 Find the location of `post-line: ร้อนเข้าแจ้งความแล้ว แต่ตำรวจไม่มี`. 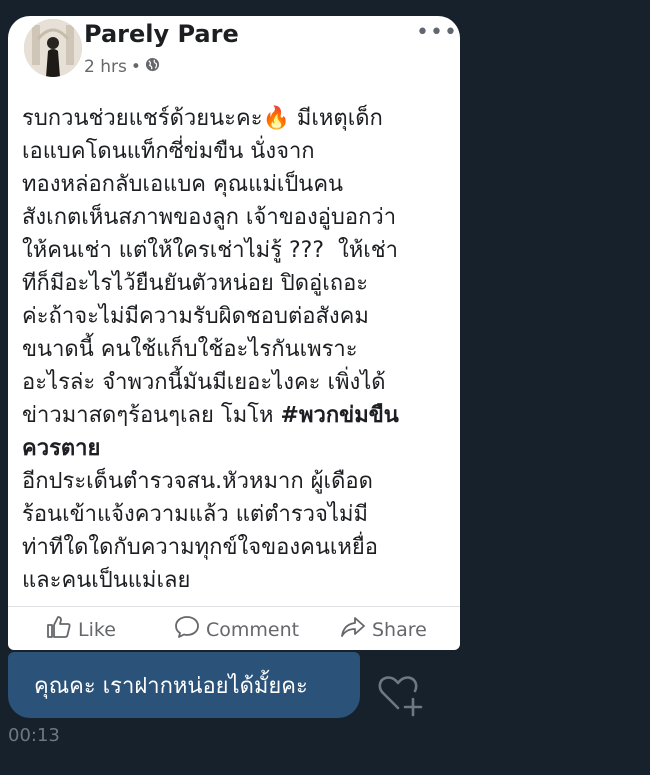

post-line: ร้อนเข้าแจ้งความแล้ว แต่ตำรวจไม่มี is located at coordinates (195, 514).